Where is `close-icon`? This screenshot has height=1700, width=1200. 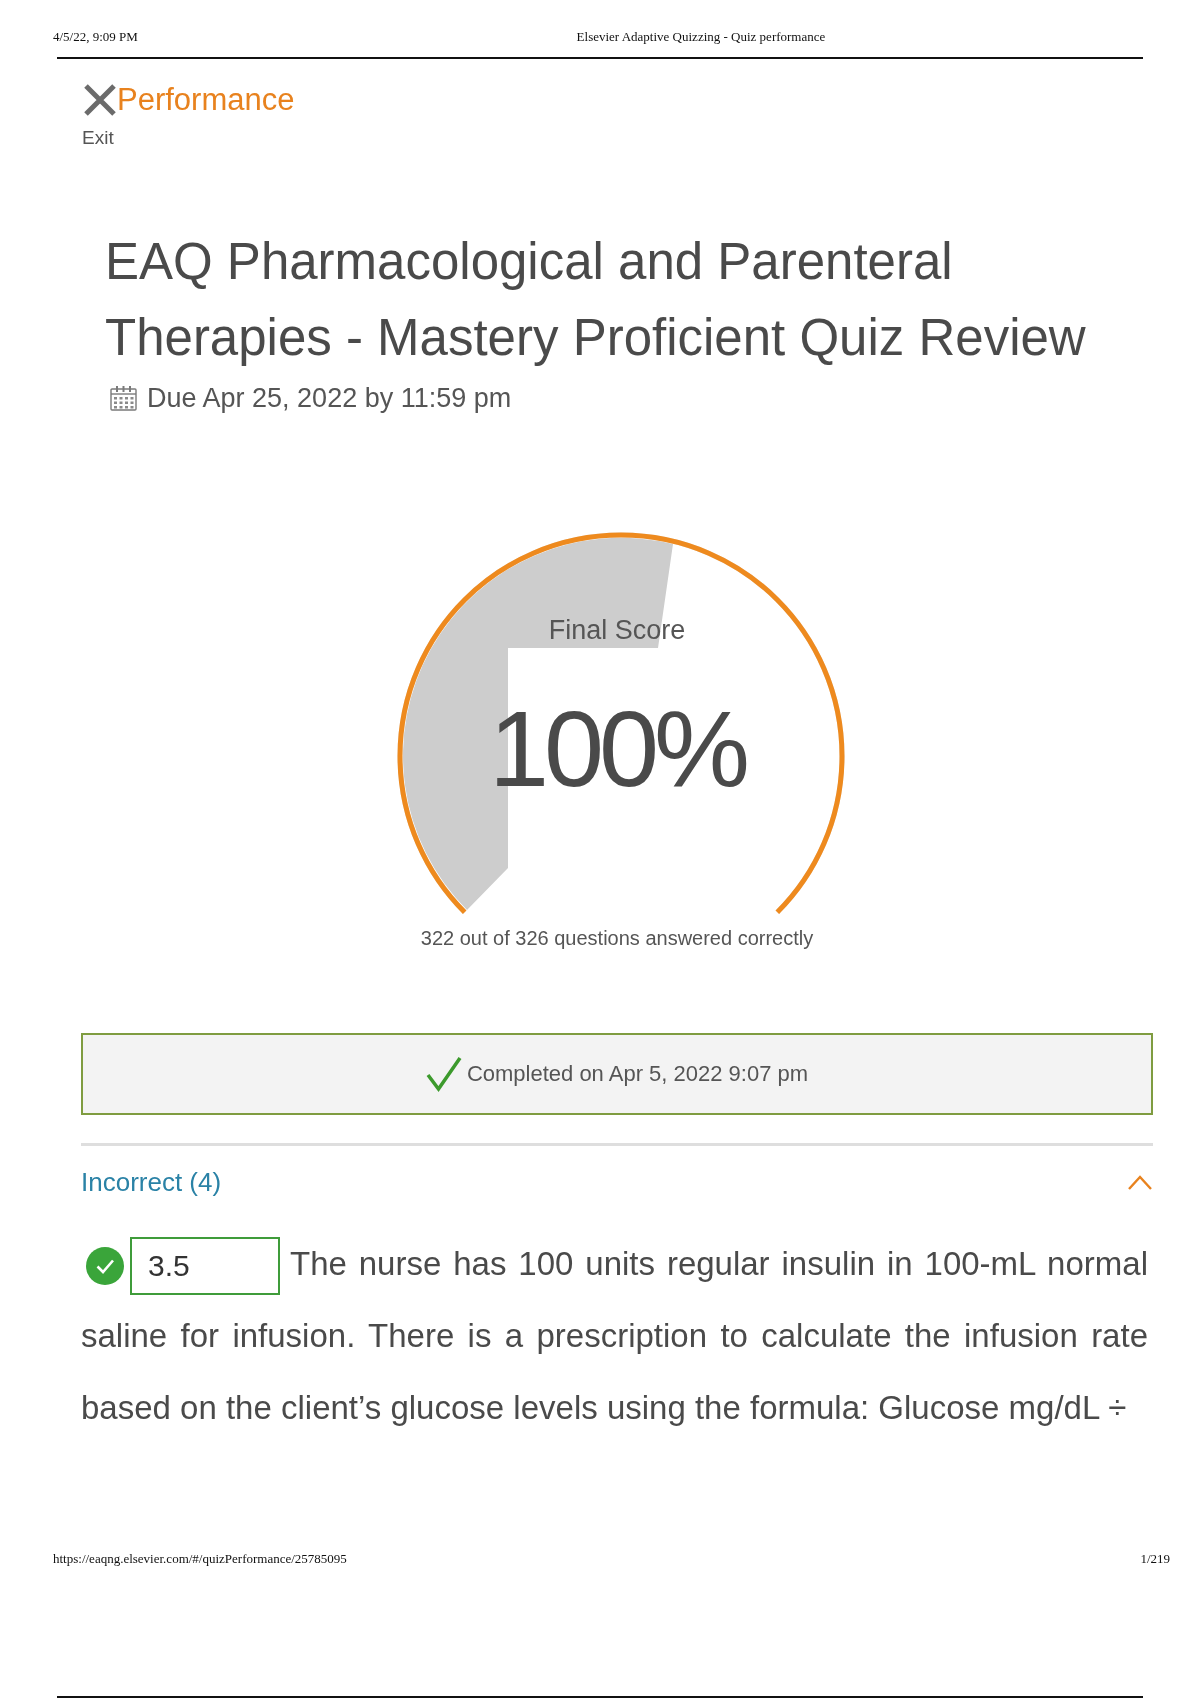
close-icon is located at coordinates (100, 100).